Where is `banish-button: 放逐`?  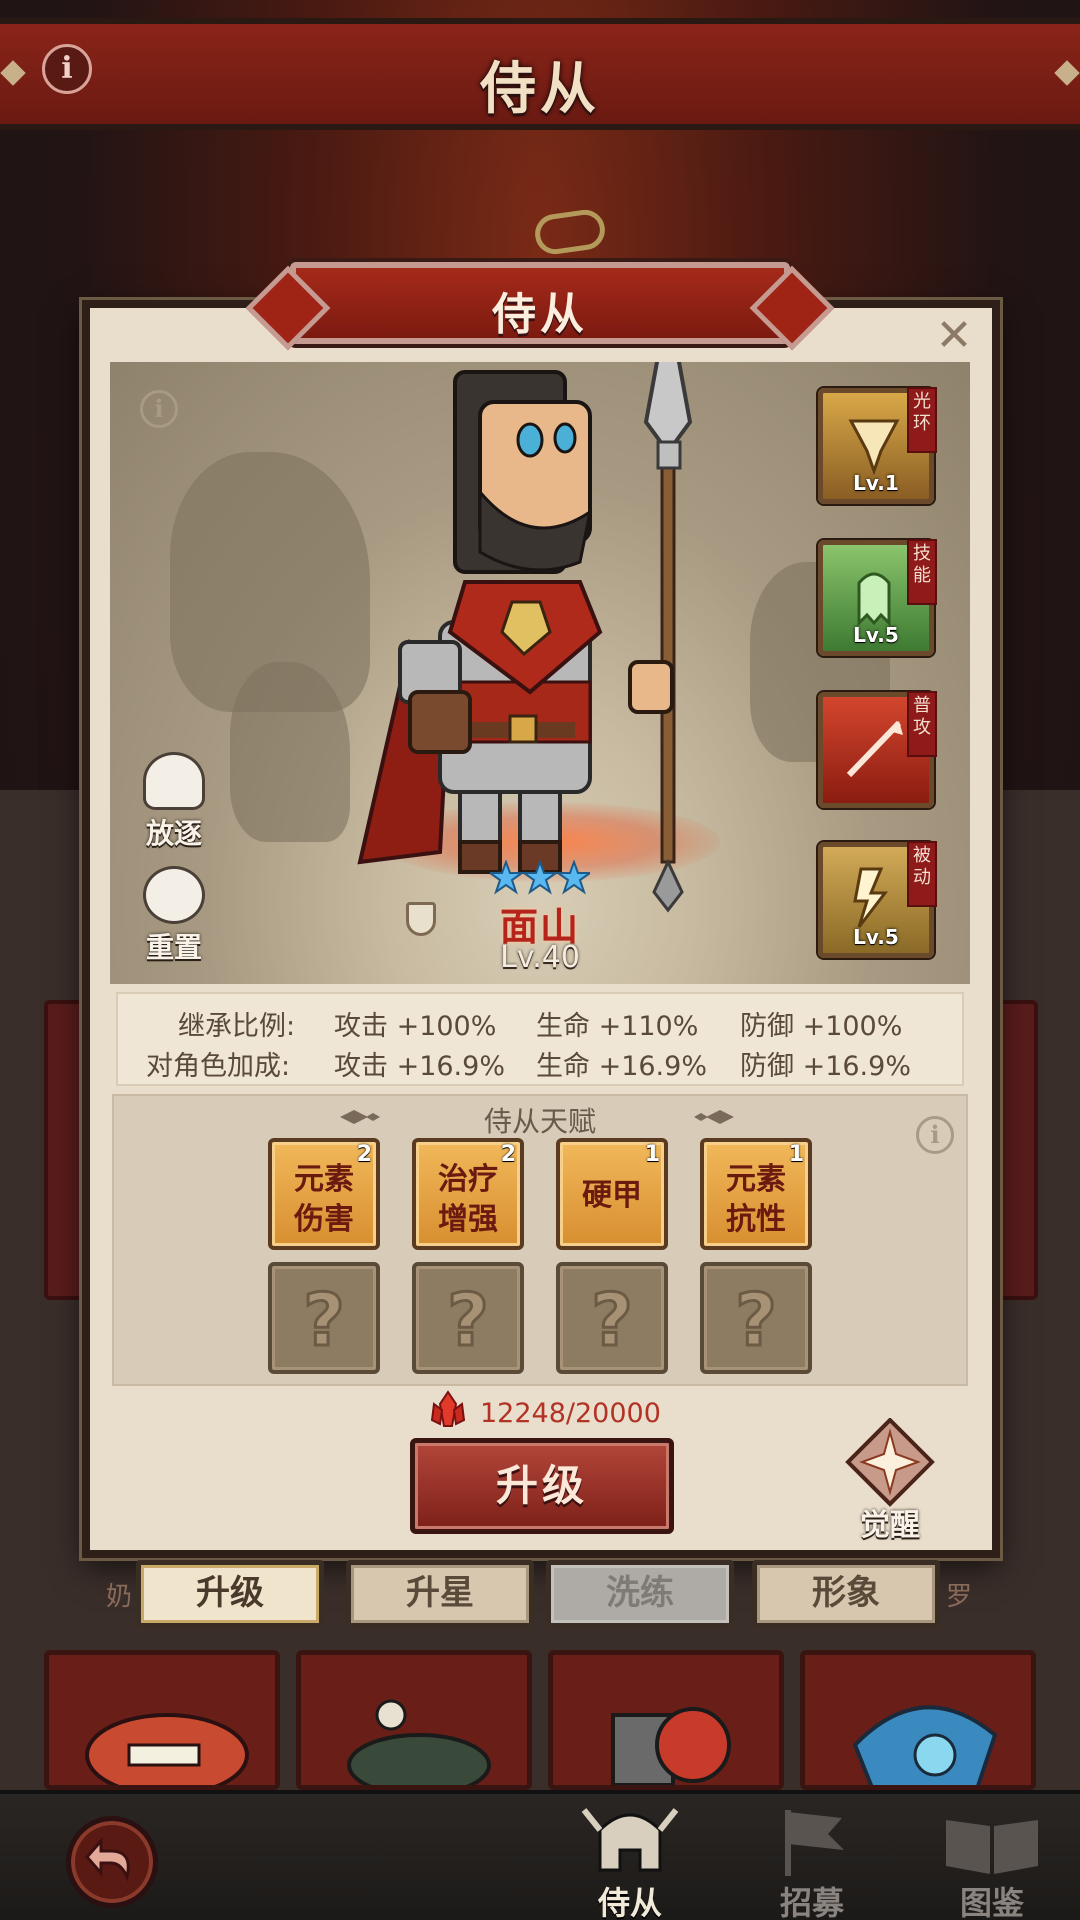 banish-button: 放逐 is located at coordinates (174, 802).